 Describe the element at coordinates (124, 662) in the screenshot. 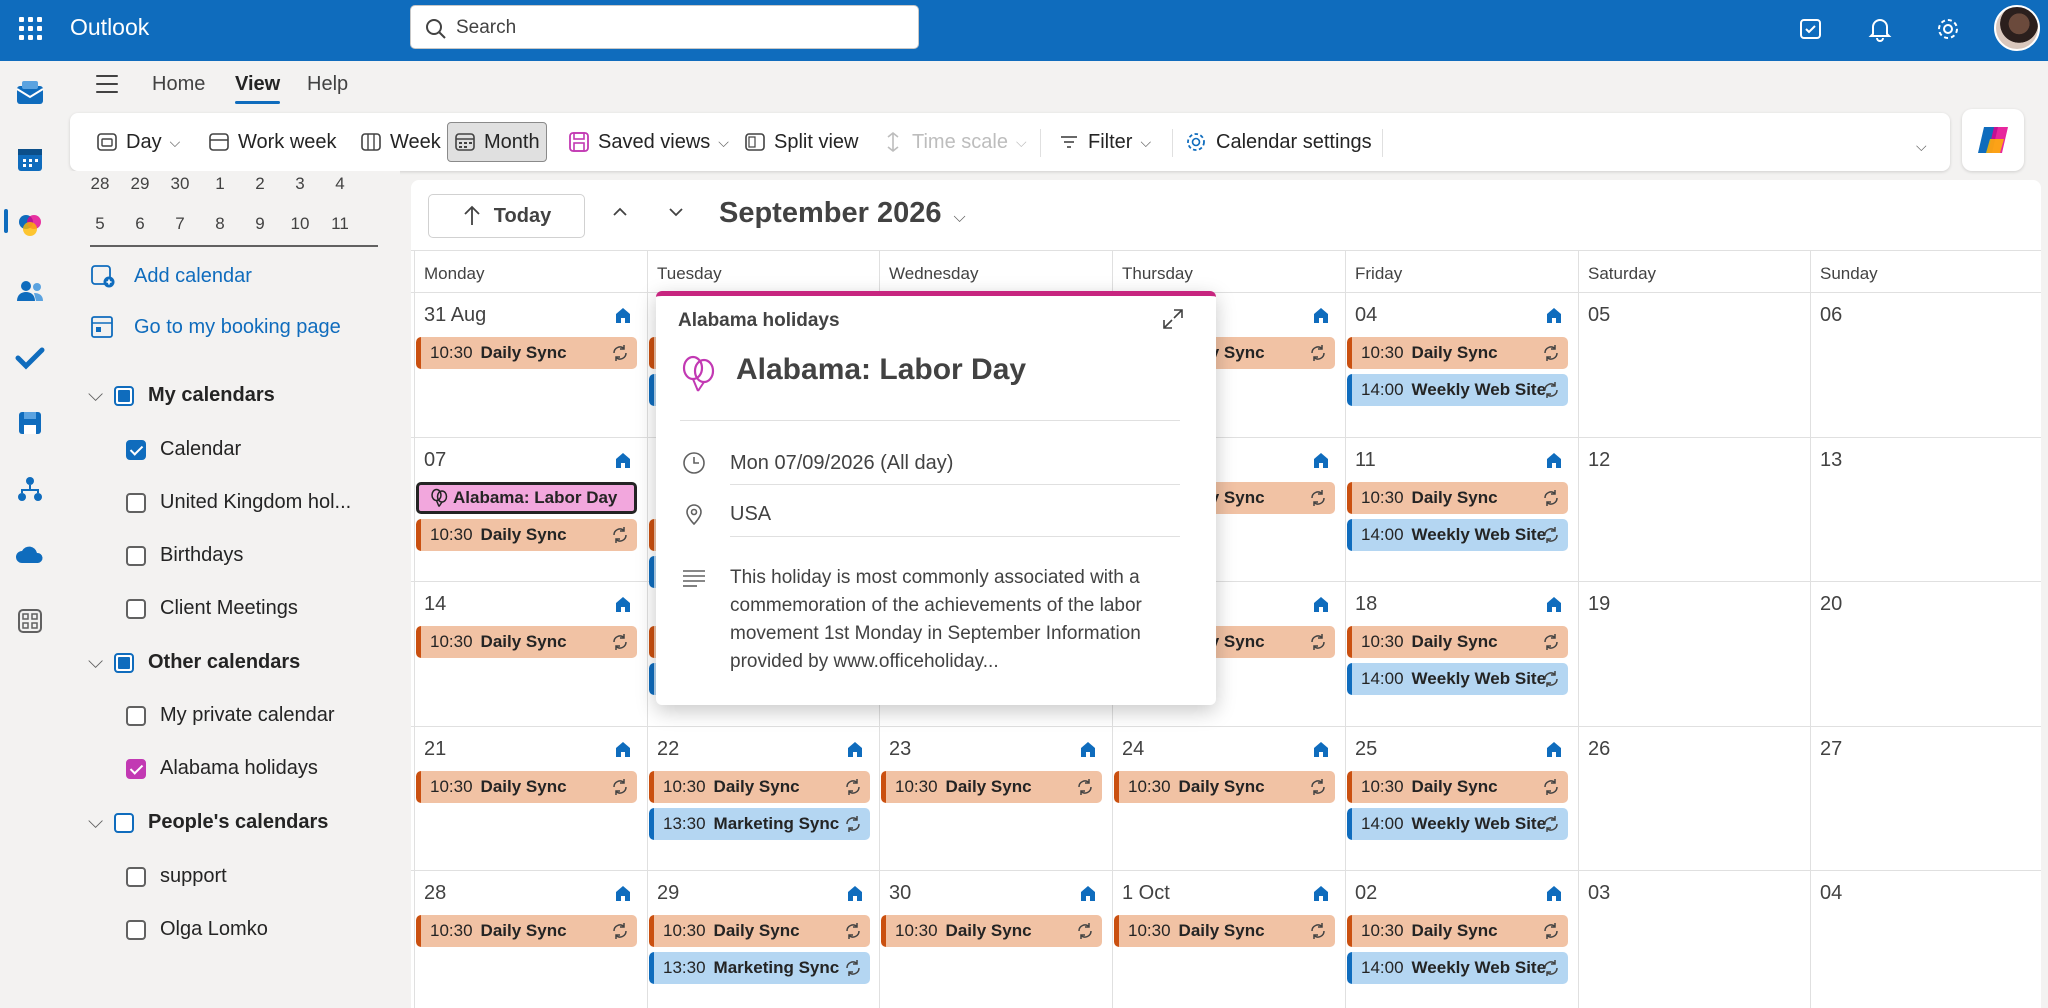

I see `other-calendars-checkbox` at that location.